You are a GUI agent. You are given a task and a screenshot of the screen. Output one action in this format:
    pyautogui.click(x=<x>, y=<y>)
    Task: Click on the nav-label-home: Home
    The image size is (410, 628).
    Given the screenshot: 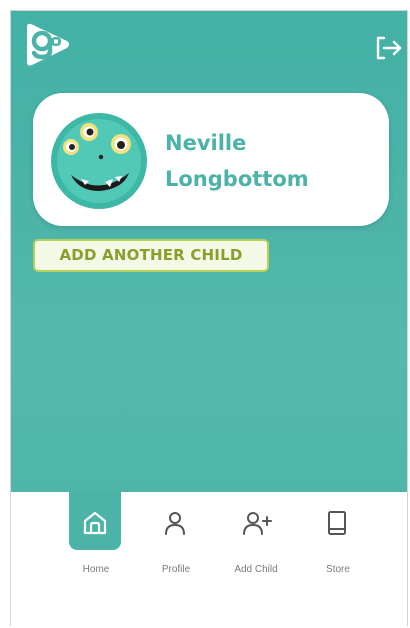 What is the action you would take?
    pyautogui.click(x=96, y=569)
    